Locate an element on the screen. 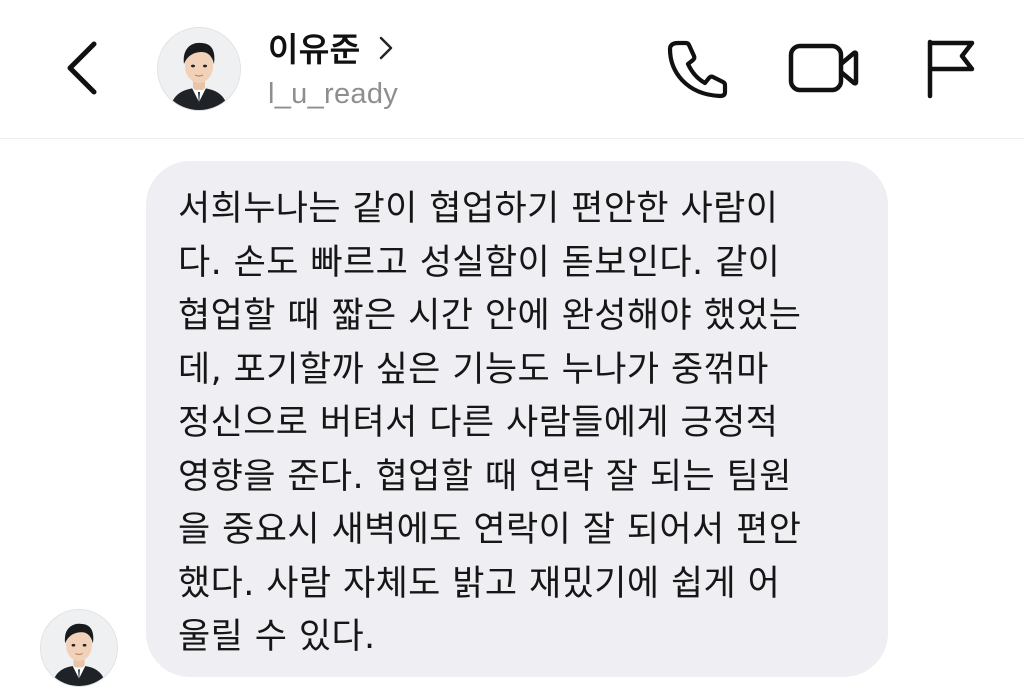  phone-icon is located at coordinates (697, 69).